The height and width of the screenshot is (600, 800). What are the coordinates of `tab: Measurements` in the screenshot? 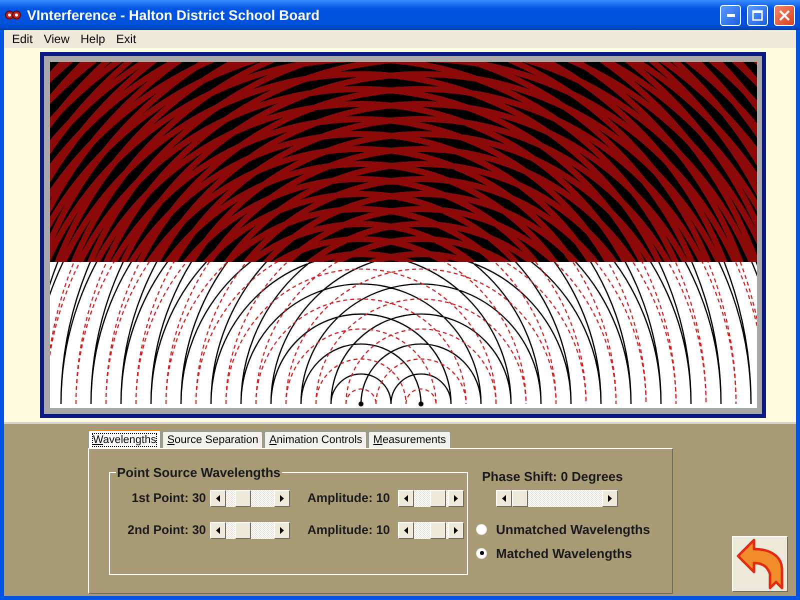 It's located at (410, 439).